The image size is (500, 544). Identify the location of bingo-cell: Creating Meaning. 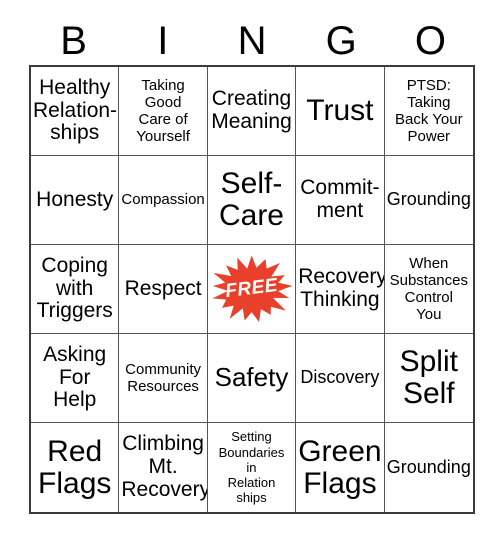
(252, 111).